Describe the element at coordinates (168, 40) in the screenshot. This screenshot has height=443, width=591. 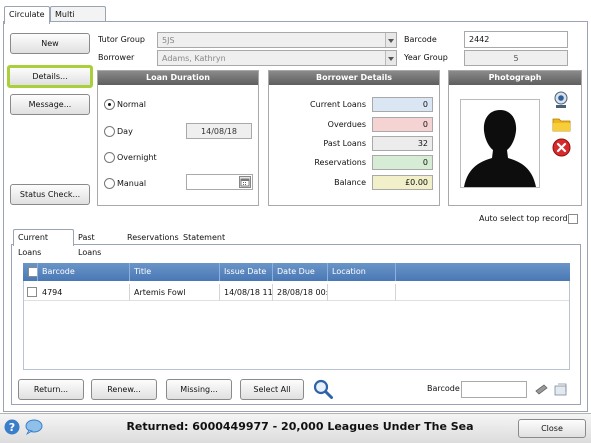
I see `tutor-group-value: 5JS` at that location.